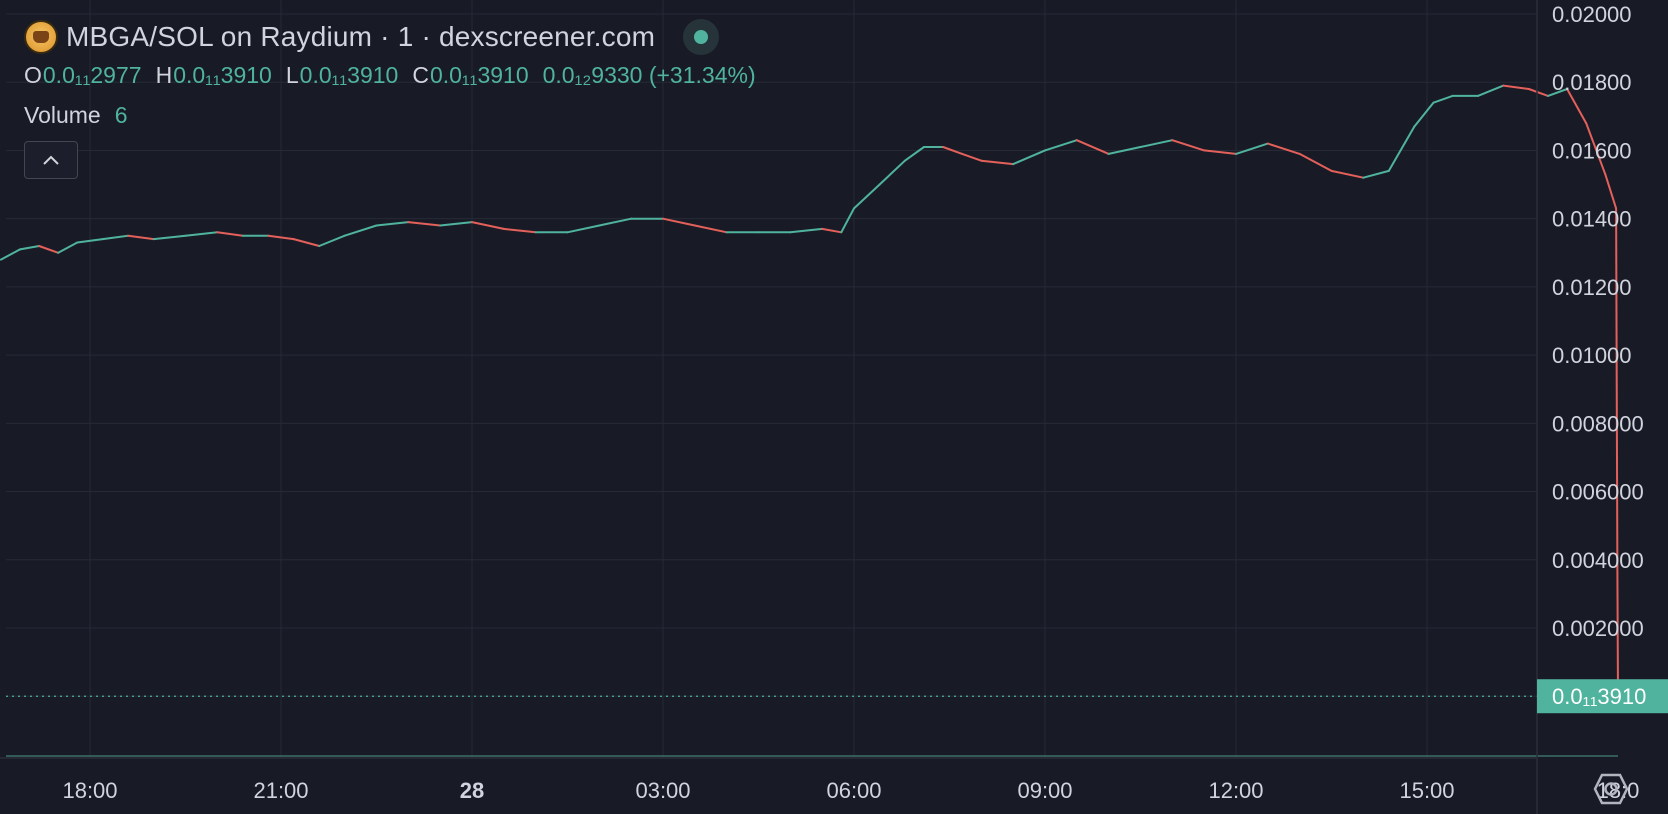  I want to click on y-tick-label: 0.01400, so click(1592, 219).